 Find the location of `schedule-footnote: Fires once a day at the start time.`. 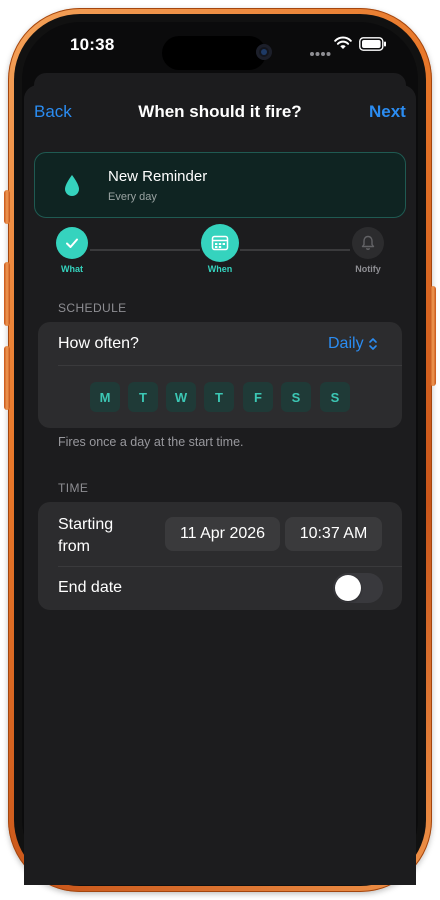

schedule-footnote: Fires once a day at the start time. is located at coordinates (151, 442).